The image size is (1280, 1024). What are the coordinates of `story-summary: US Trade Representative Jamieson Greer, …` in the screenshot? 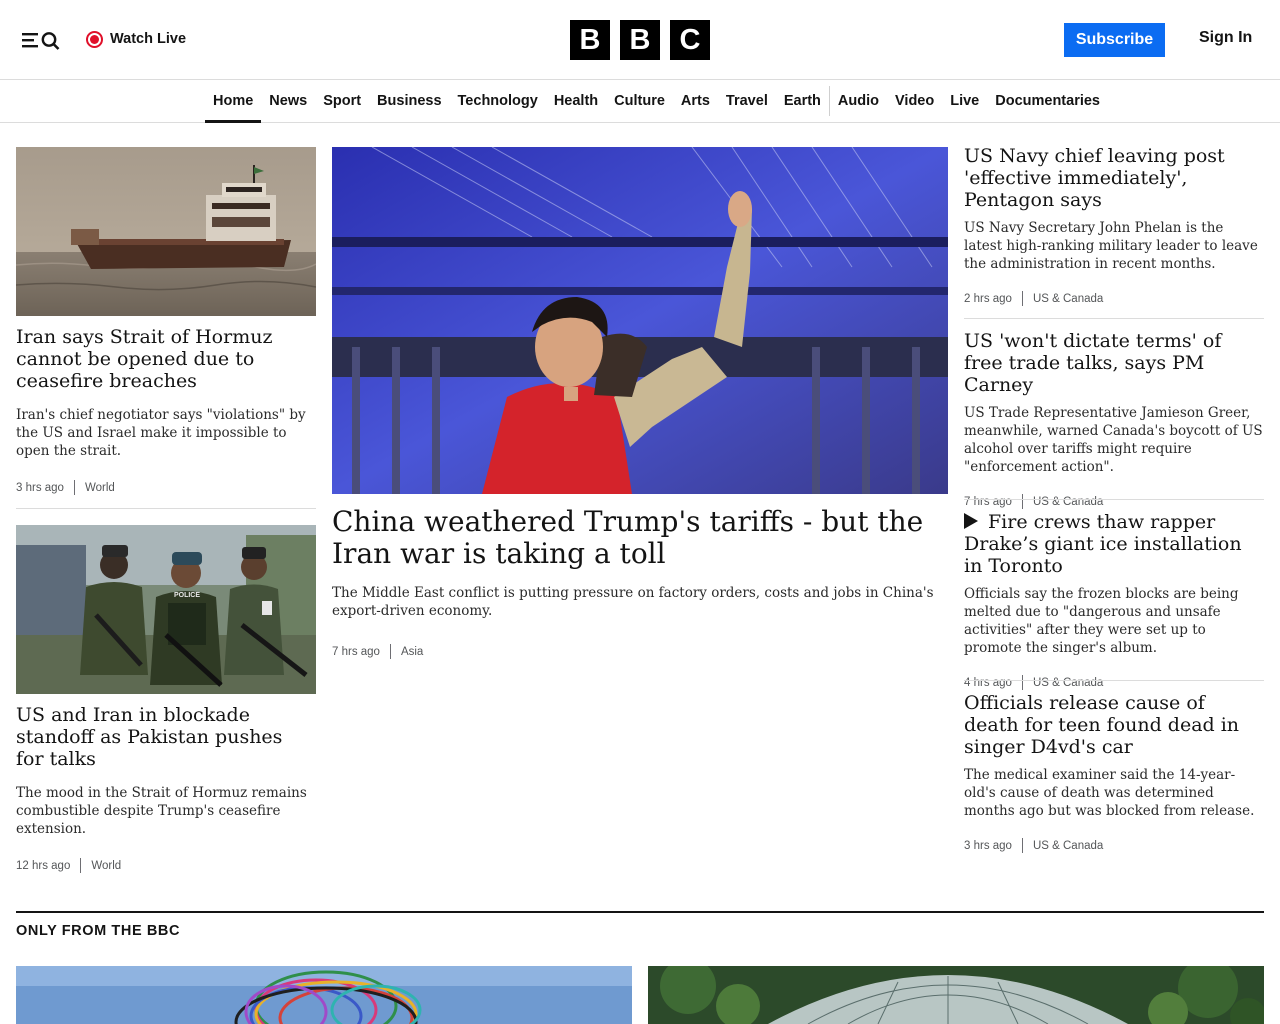 It's located at (1113, 440).